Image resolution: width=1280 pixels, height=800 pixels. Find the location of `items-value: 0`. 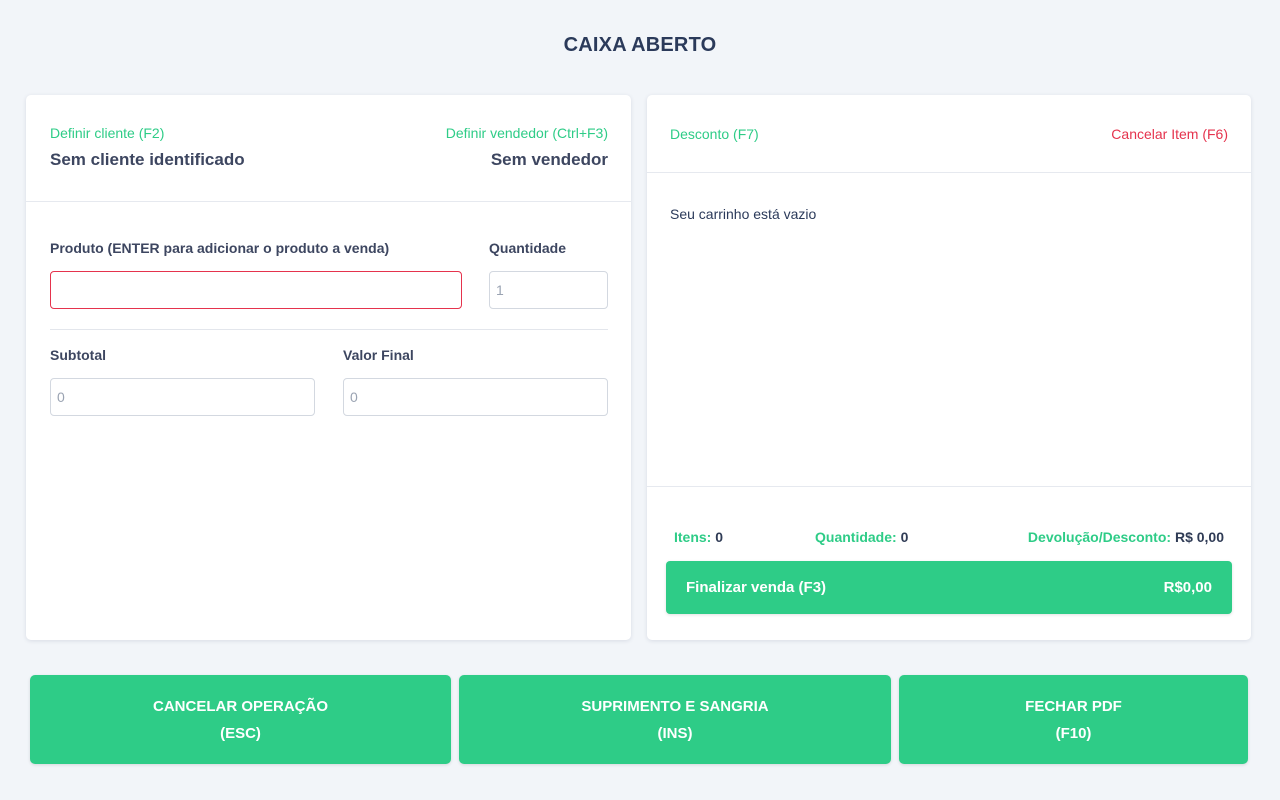

items-value: 0 is located at coordinates (719, 537).